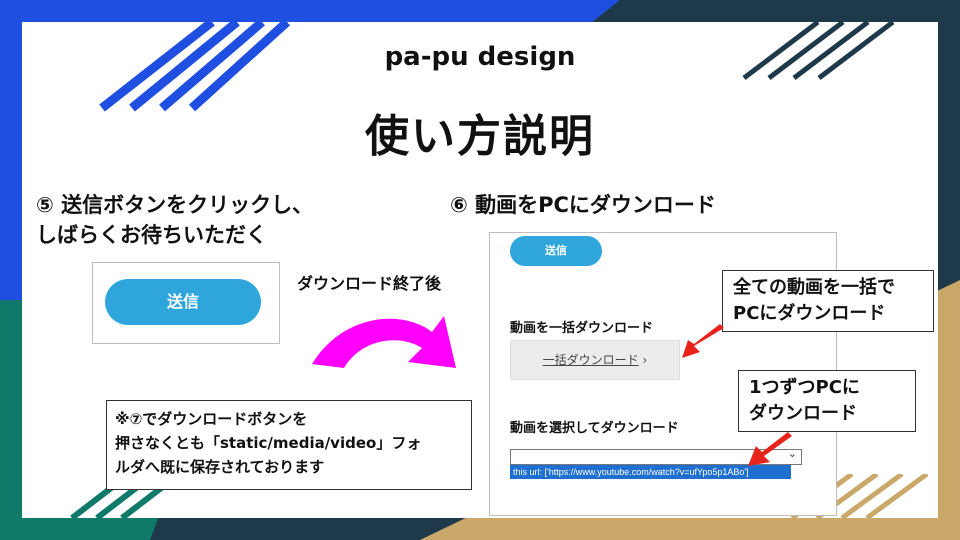  I want to click on step6-instruction: ⑥ 動画をPCにダウンロード, so click(583, 205).